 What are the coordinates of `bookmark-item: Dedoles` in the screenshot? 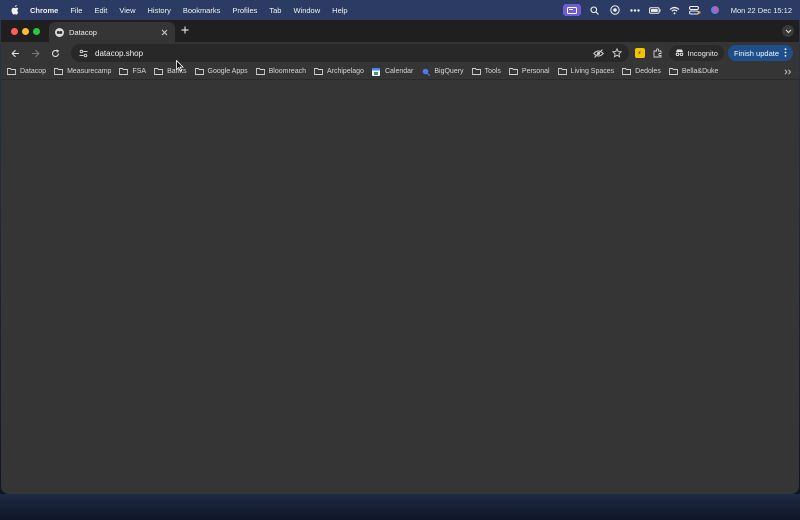 It's located at (641, 72).